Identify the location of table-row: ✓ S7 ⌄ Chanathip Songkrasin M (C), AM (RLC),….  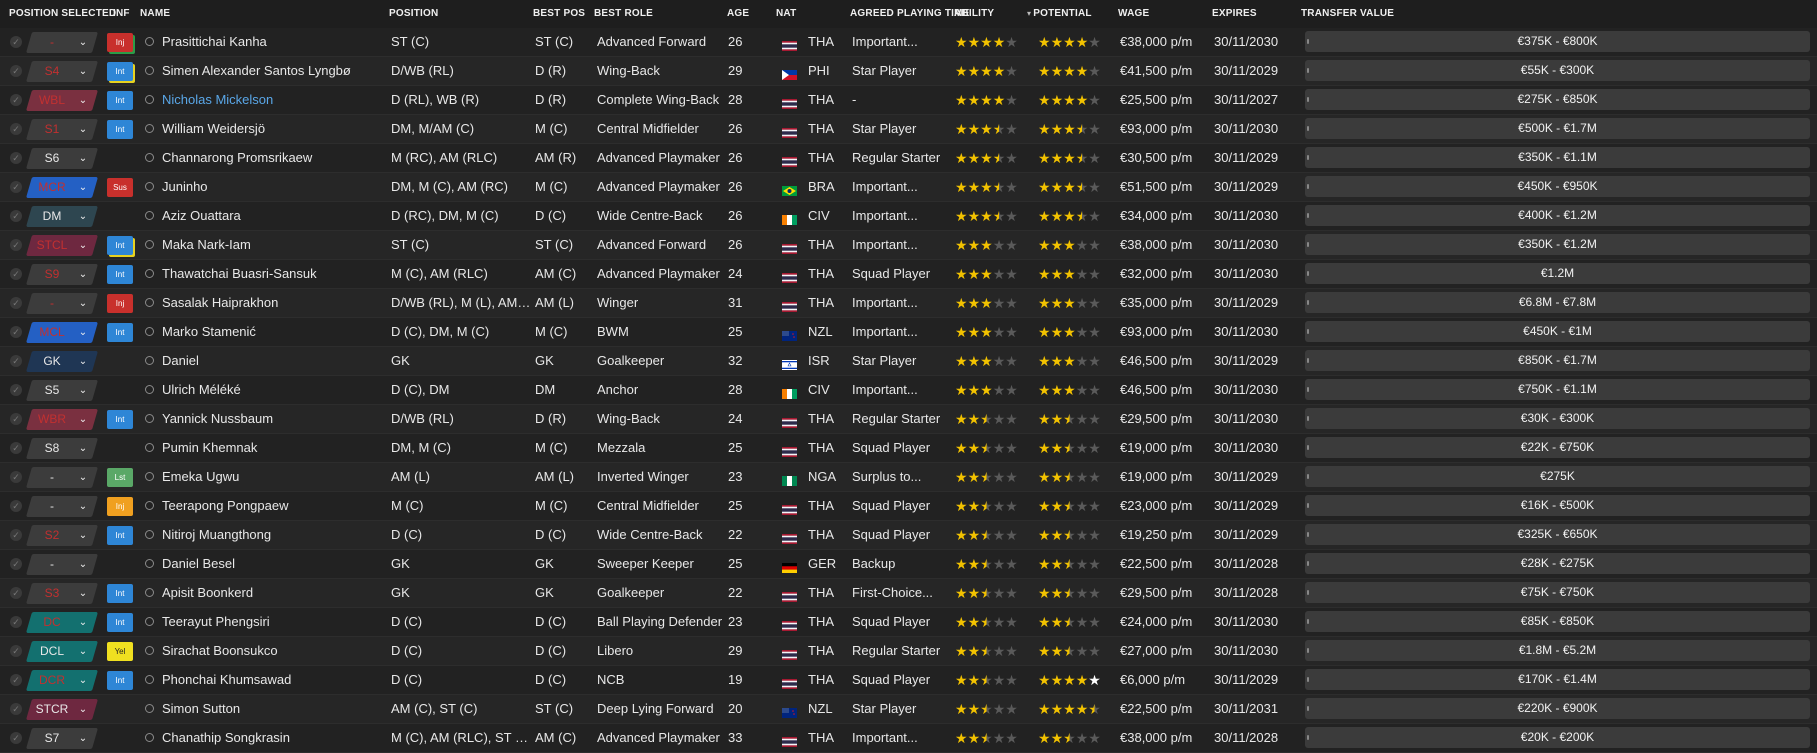
(908, 738).